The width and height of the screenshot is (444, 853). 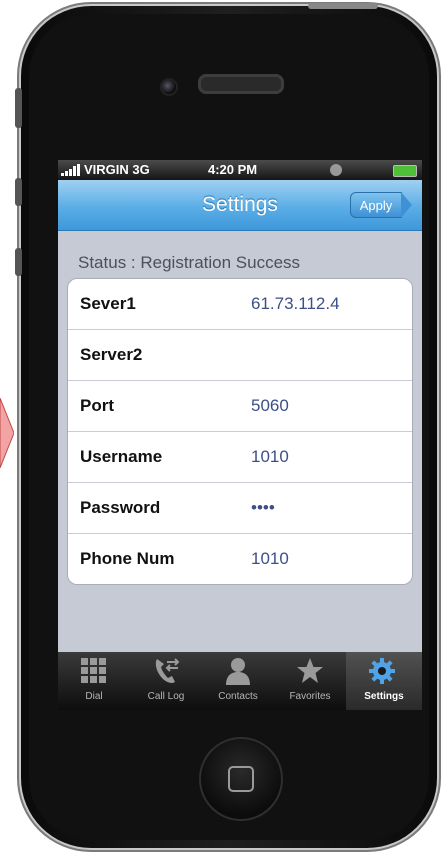 I want to click on field-row-sever1: Sever1 61.73.112.4, so click(x=240, y=304).